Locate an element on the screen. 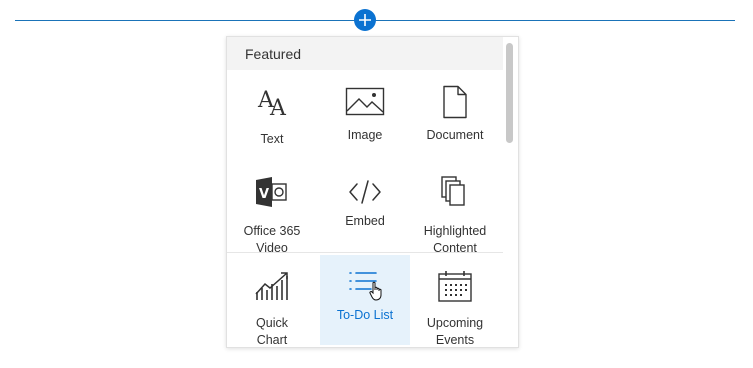 Image resolution: width=753 pixels, height=368 pixels. embed-icon is located at coordinates (365, 192).